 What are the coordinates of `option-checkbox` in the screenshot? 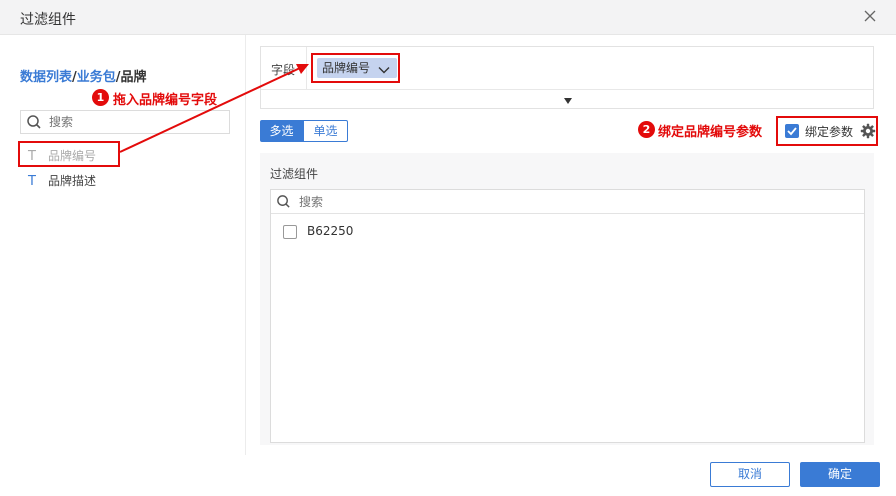 It's located at (290, 232).